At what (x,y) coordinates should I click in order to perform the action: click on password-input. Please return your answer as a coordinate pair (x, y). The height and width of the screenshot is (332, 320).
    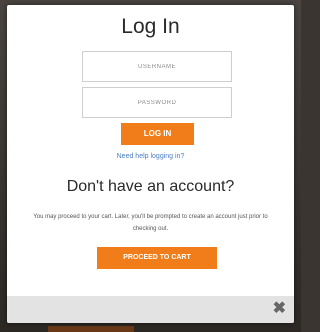
    Looking at the image, I should click on (157, 102).